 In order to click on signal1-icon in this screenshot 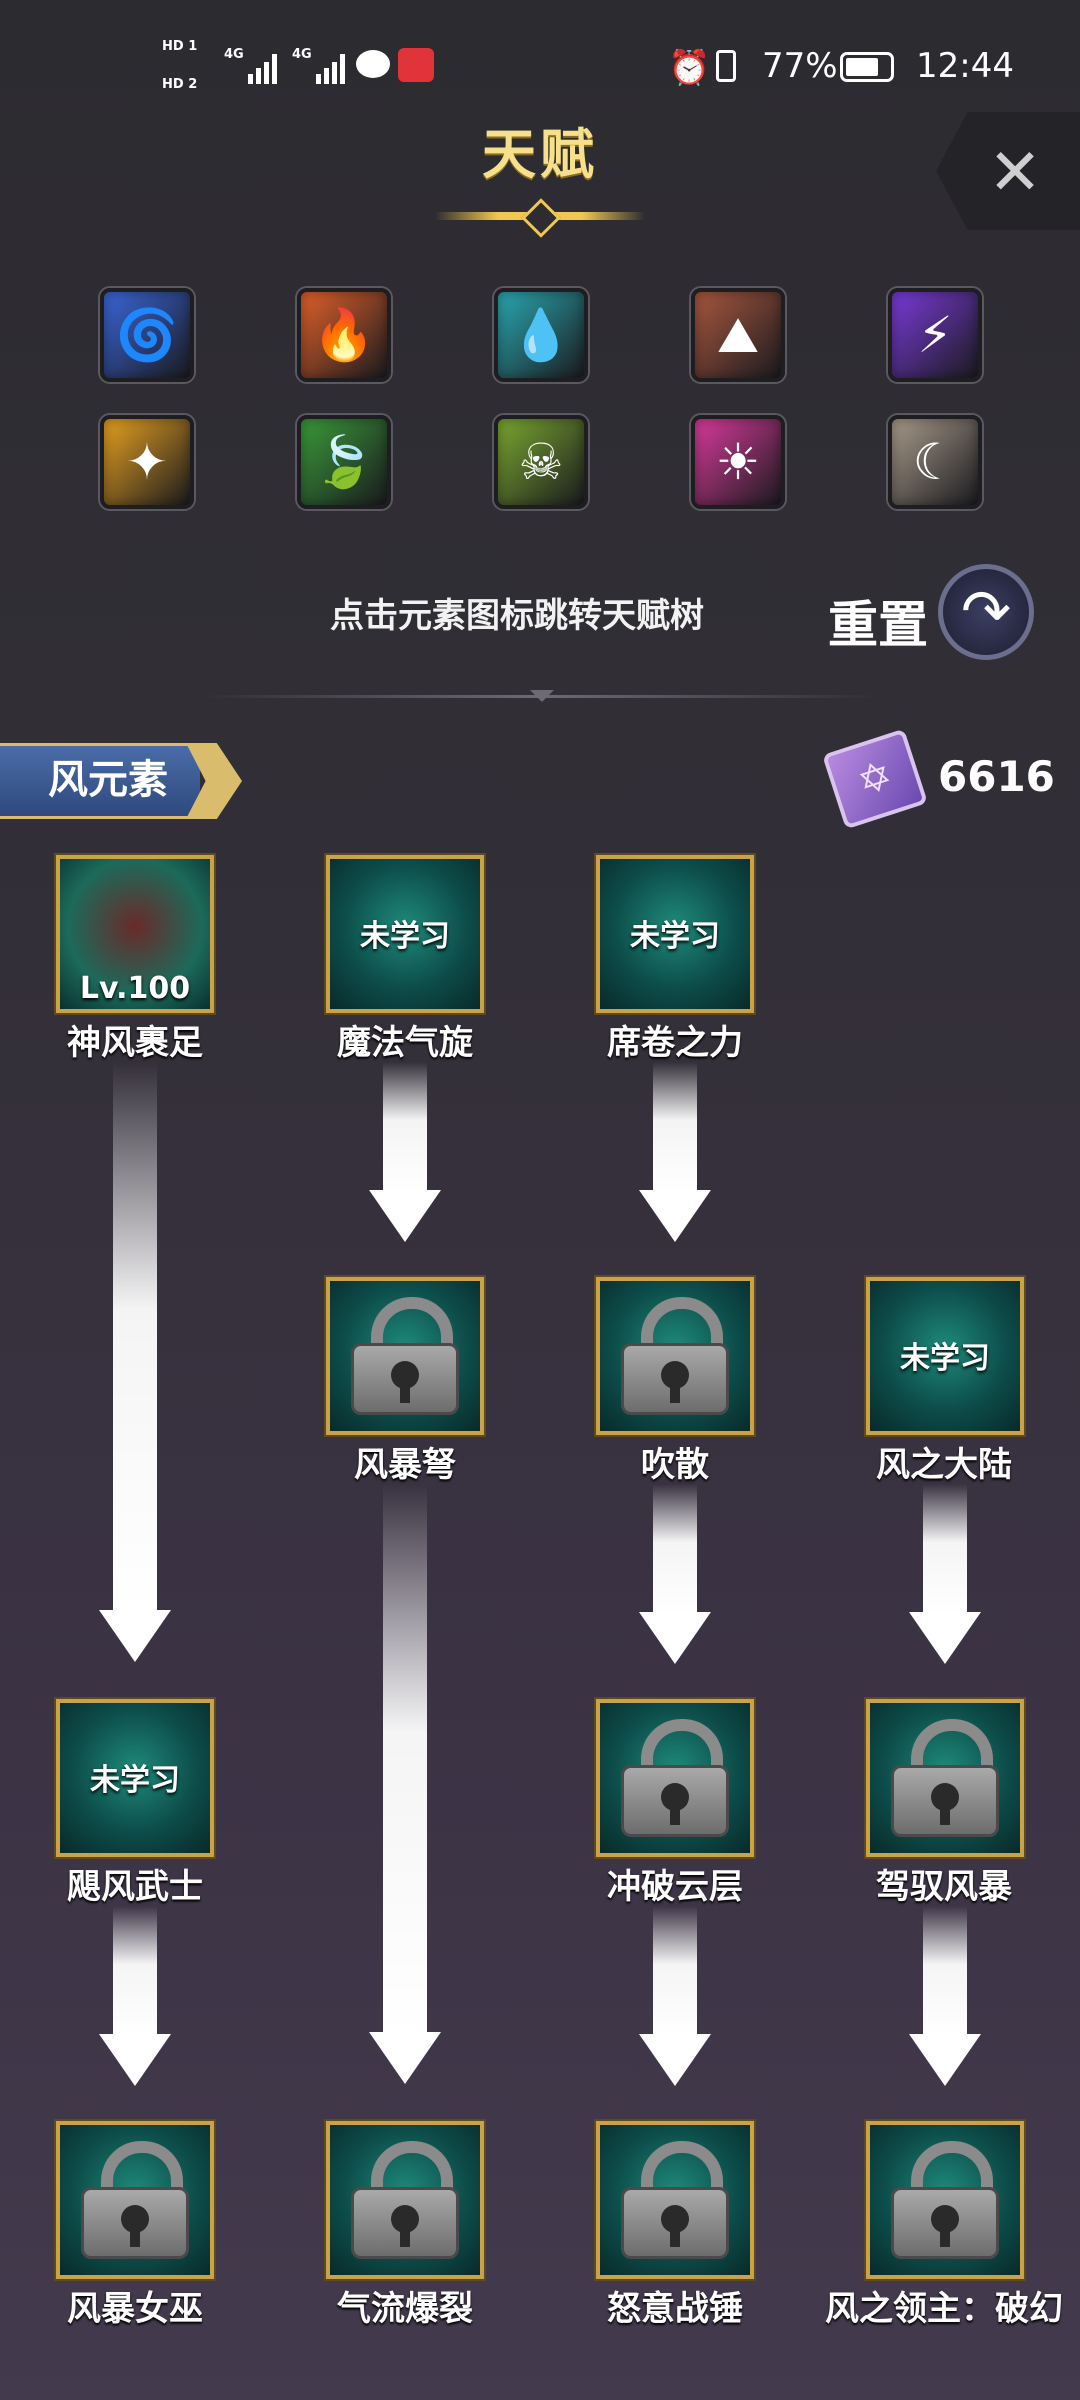, I will do `click(262, 67)`.